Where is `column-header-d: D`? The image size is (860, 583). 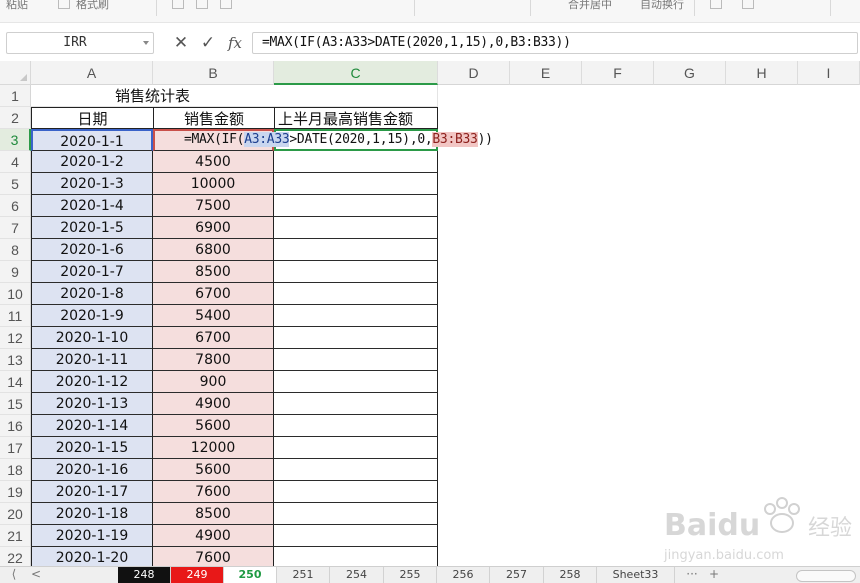
column-header-d: D is located at coordinates (474, 73).